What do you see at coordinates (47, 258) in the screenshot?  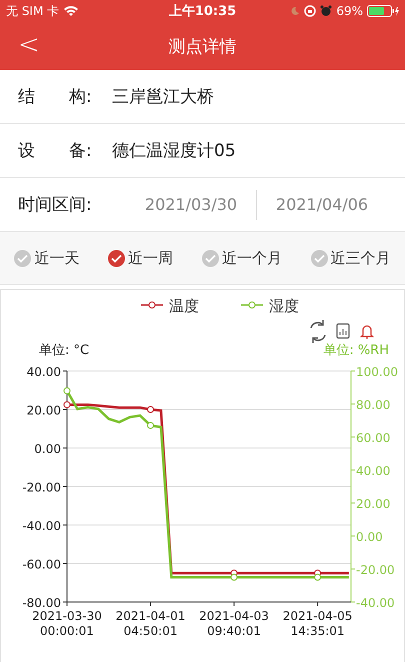 I see `range-option: 近一天` at bounding box center [47, 258].